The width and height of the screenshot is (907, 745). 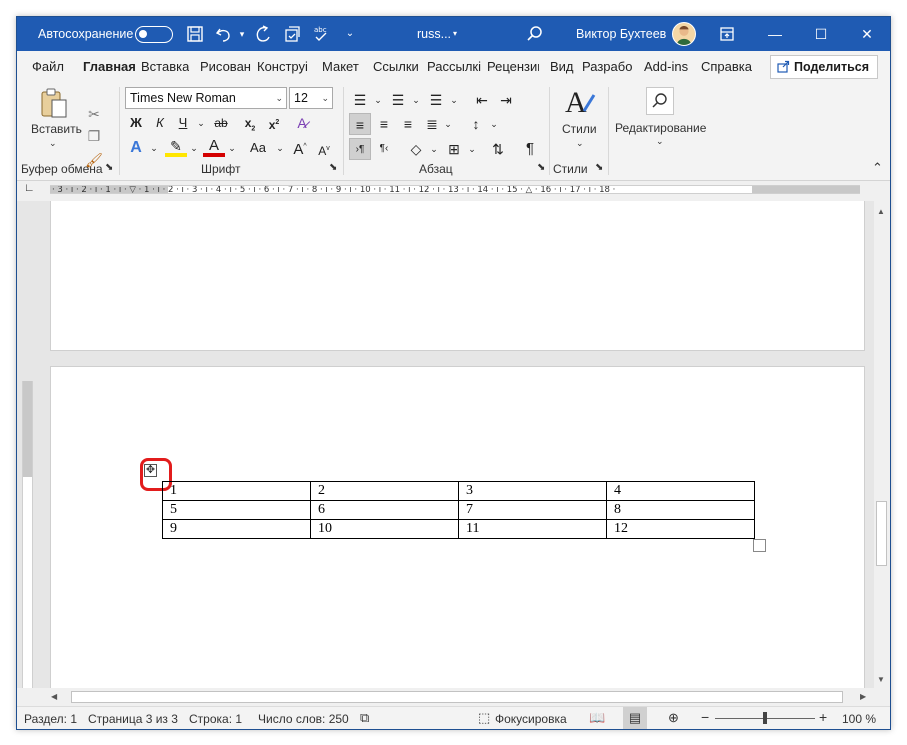 What do you see at coordinates (823, 717) in the screenshot?
I see `zoom-in-icon: +` at bounding box center [823, 717].